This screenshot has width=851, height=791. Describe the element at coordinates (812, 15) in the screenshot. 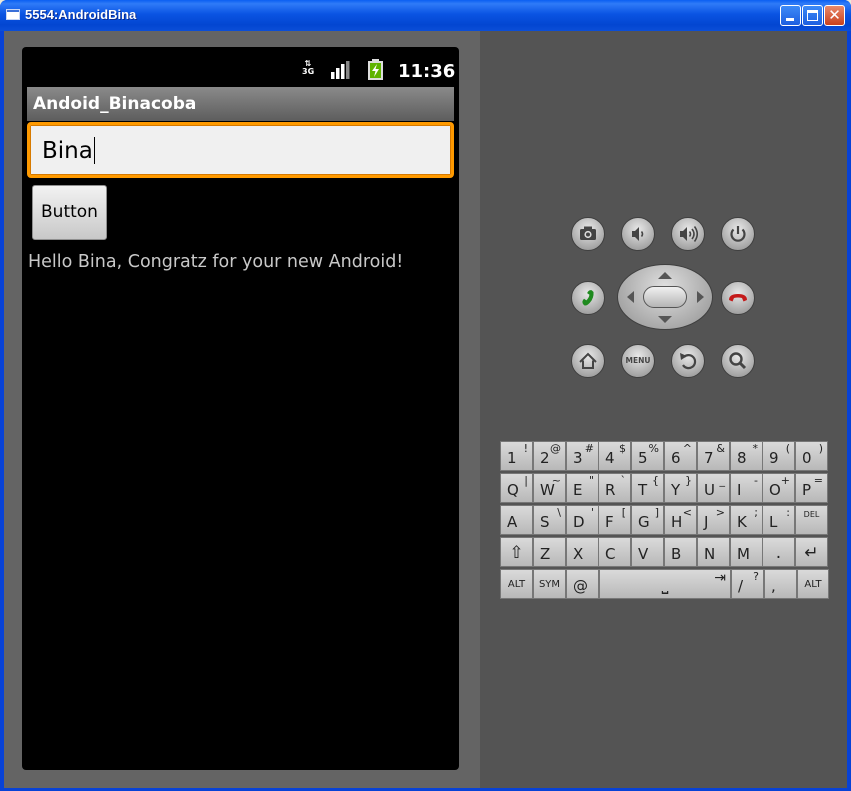

I see `maximize-button` at that location.